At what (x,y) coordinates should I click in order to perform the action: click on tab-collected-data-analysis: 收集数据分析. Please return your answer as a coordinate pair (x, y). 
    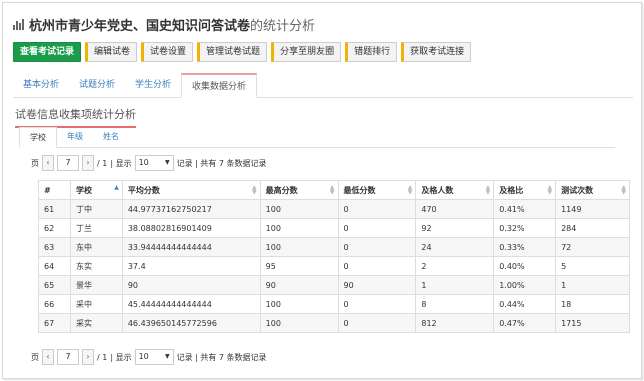
    Looking at the image, I should click on (219, 85).